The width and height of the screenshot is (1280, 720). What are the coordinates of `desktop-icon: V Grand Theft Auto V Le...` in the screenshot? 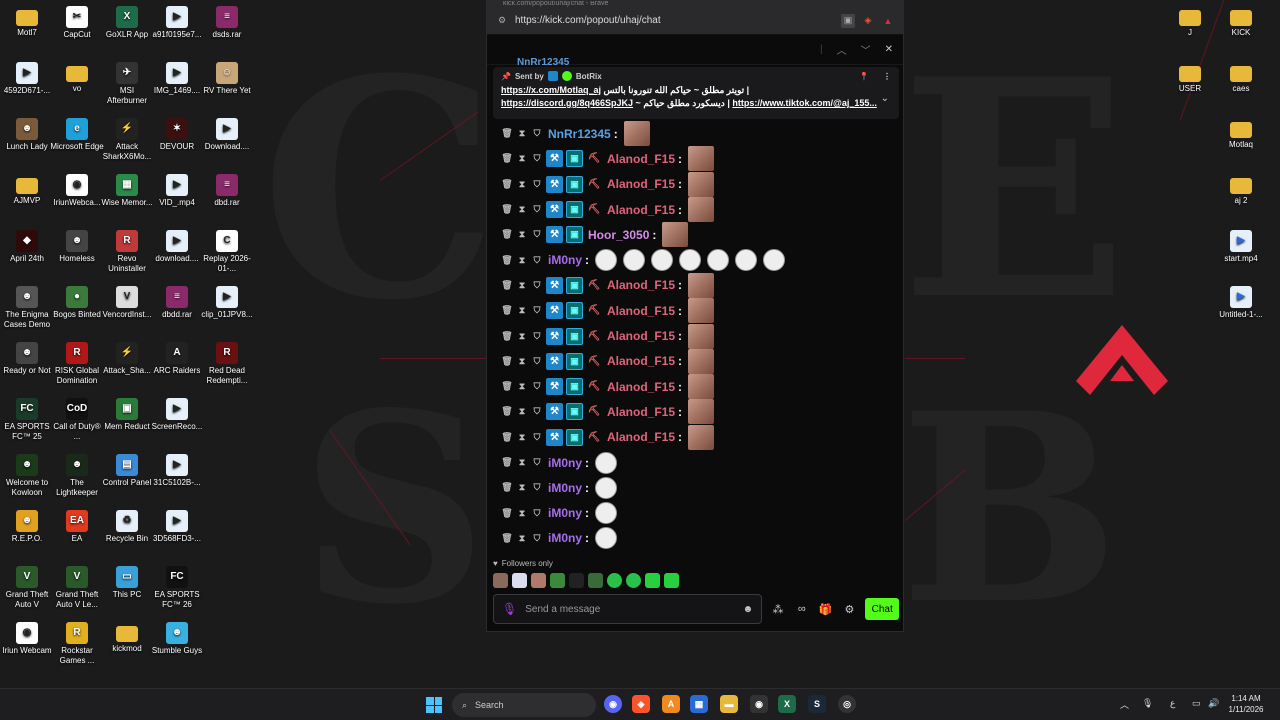 It's located at (77, 588).